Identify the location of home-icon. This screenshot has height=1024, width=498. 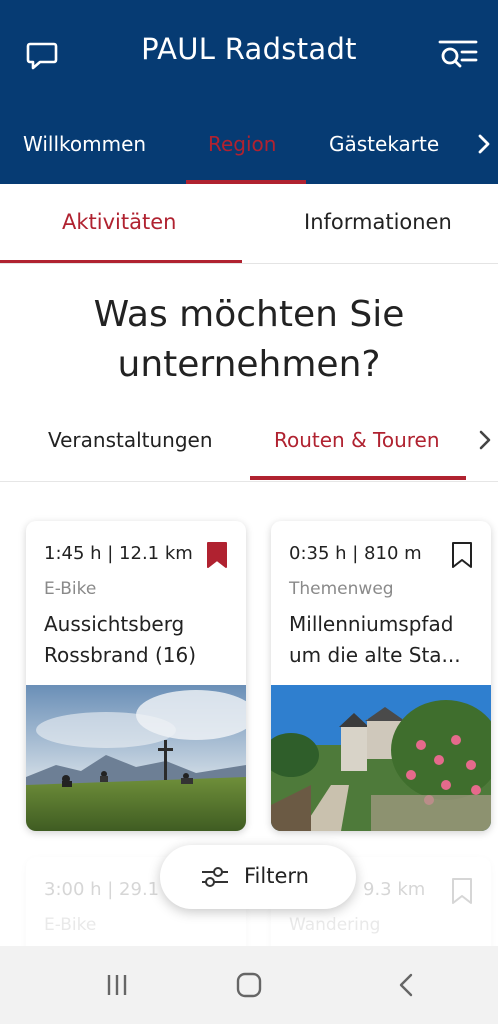
(249, 985).